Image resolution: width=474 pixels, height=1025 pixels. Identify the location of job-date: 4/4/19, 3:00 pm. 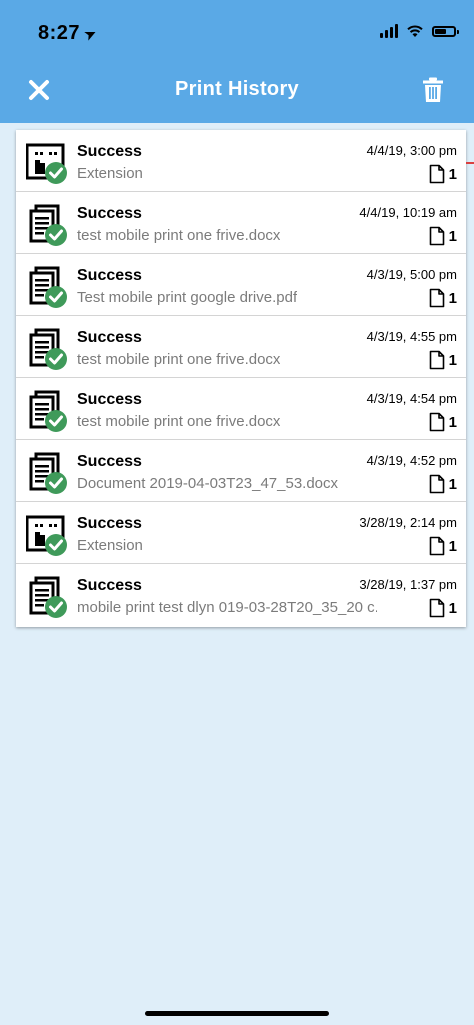
(411, 150).